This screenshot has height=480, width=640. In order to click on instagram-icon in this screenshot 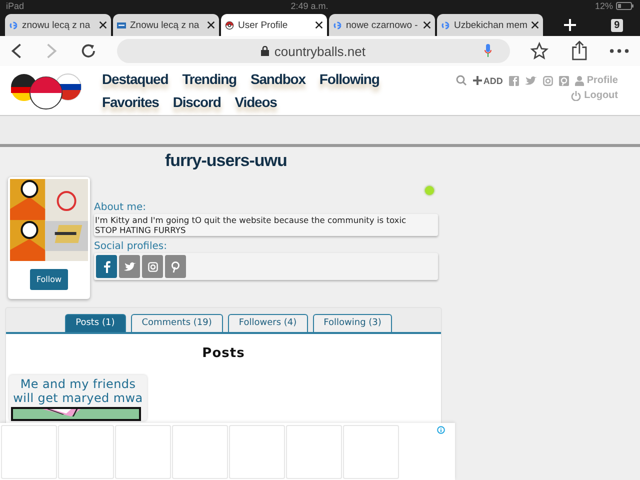, I will do `click(153, 267)`.